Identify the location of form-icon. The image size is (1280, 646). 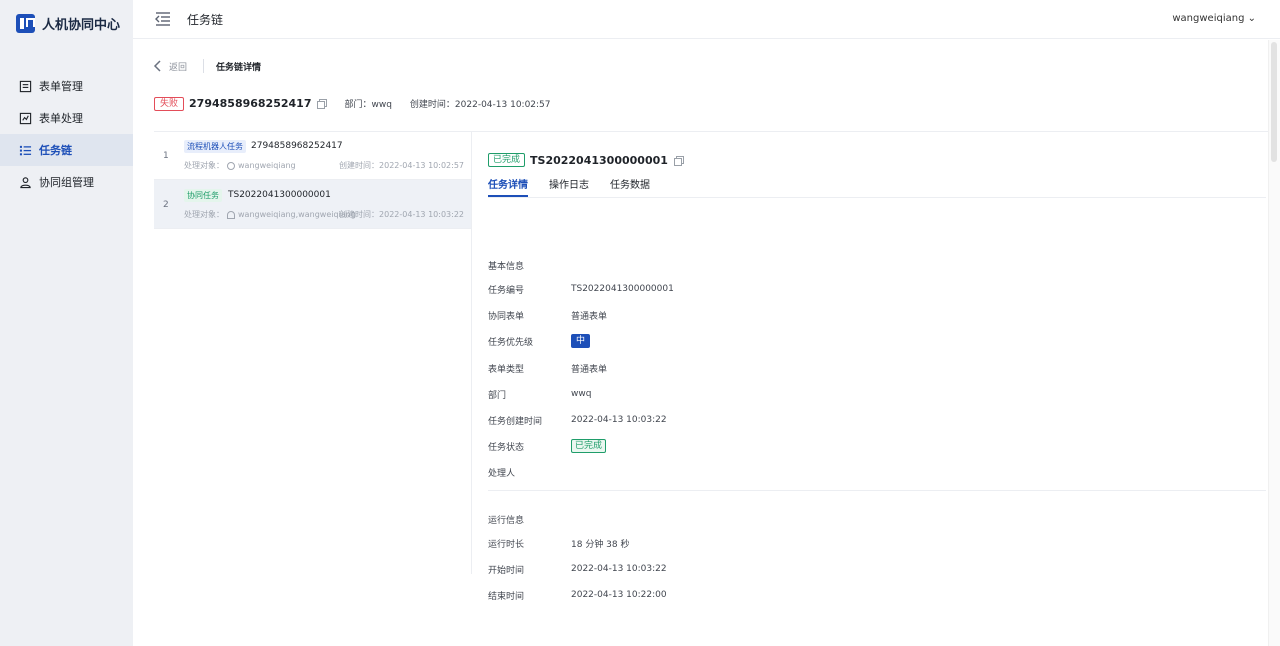
(25, 86).